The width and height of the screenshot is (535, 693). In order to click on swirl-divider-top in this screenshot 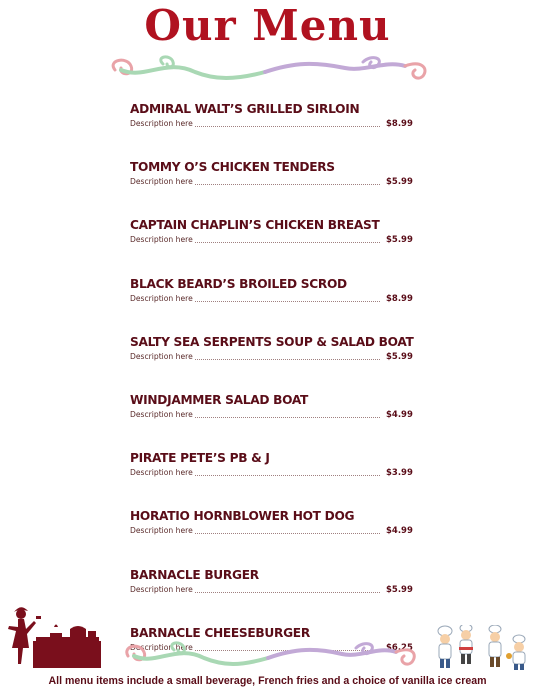, I will do `click(269, 67)`.